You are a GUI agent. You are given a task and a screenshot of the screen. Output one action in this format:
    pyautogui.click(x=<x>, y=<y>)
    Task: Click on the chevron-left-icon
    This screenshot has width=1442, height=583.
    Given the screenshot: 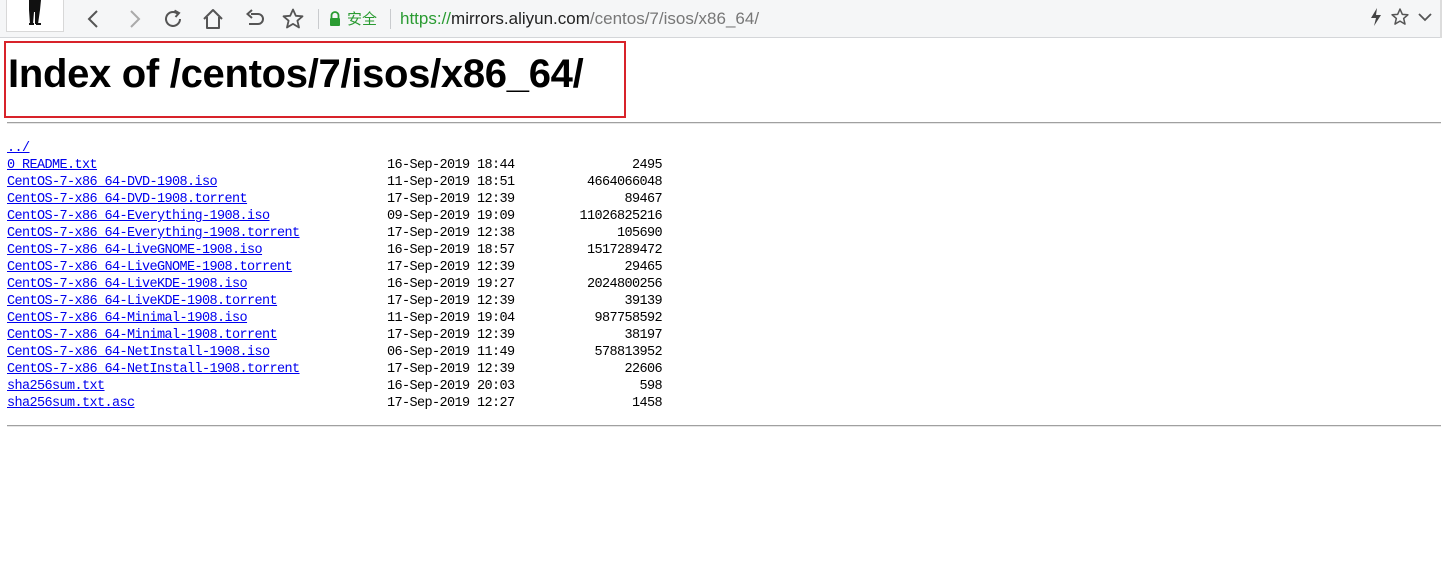 What is the action you would take?
    pyautogui.click(x=92, y=19)
    